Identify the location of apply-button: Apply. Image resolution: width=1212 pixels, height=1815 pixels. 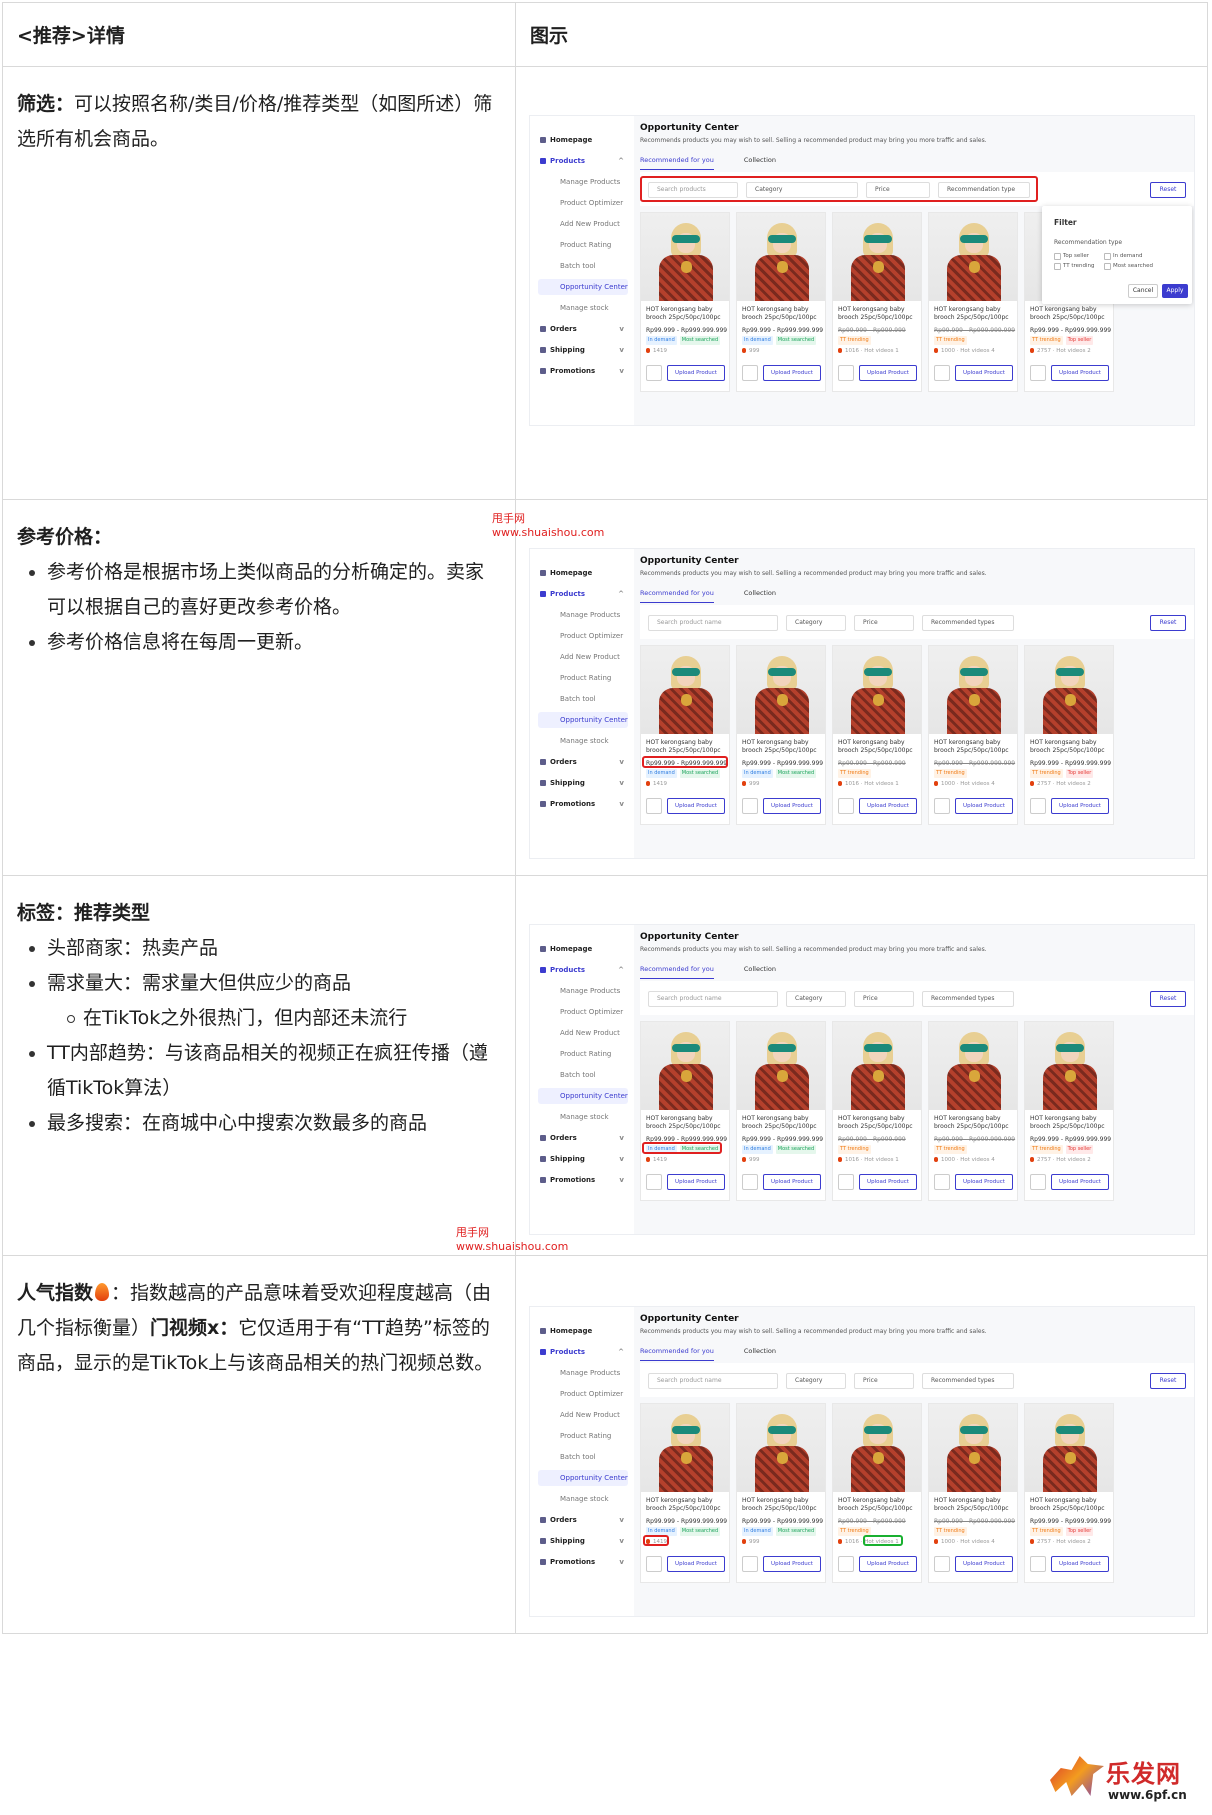
(1175, 291).